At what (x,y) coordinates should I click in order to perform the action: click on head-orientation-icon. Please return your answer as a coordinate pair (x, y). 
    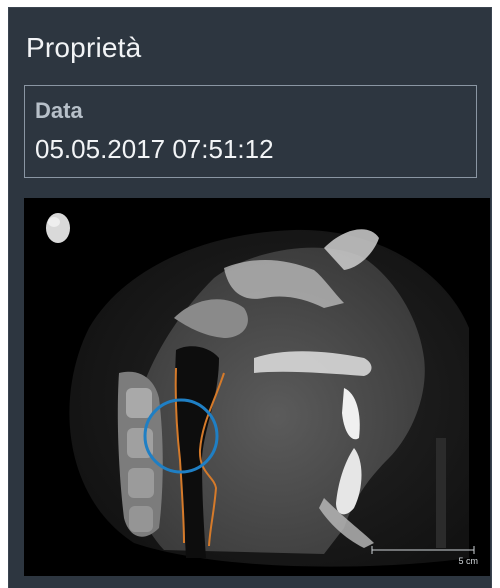
    Looking at the image, I should click on (58, 228).